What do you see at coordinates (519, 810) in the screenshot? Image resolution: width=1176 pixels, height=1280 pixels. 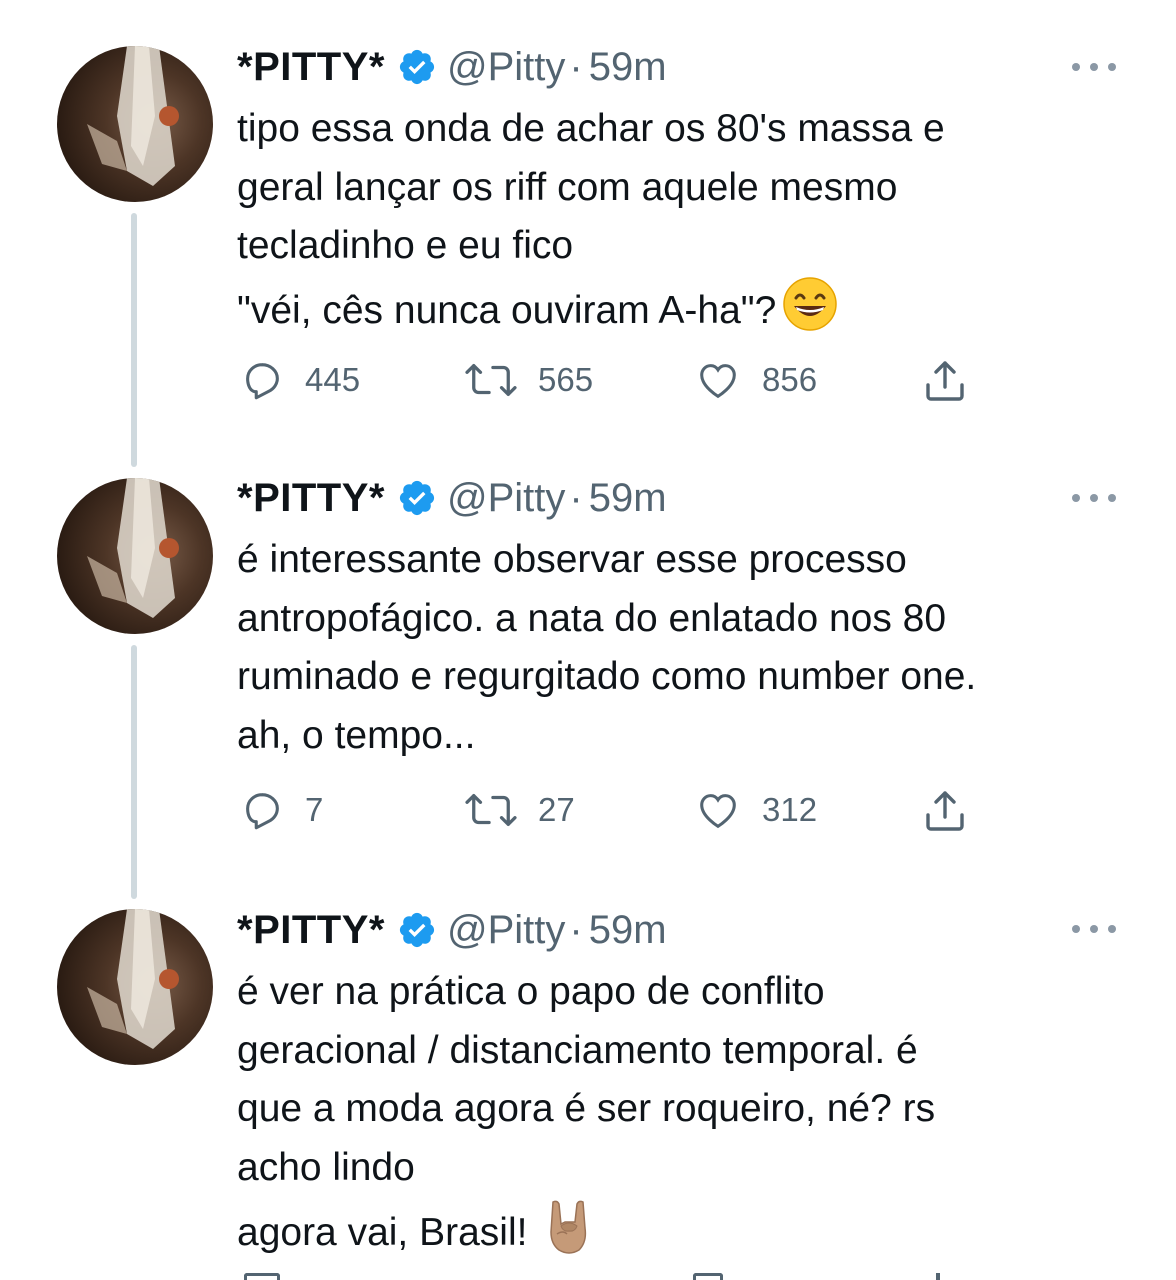 I see `retweet-button: 27` at bounding box center [519, 810].